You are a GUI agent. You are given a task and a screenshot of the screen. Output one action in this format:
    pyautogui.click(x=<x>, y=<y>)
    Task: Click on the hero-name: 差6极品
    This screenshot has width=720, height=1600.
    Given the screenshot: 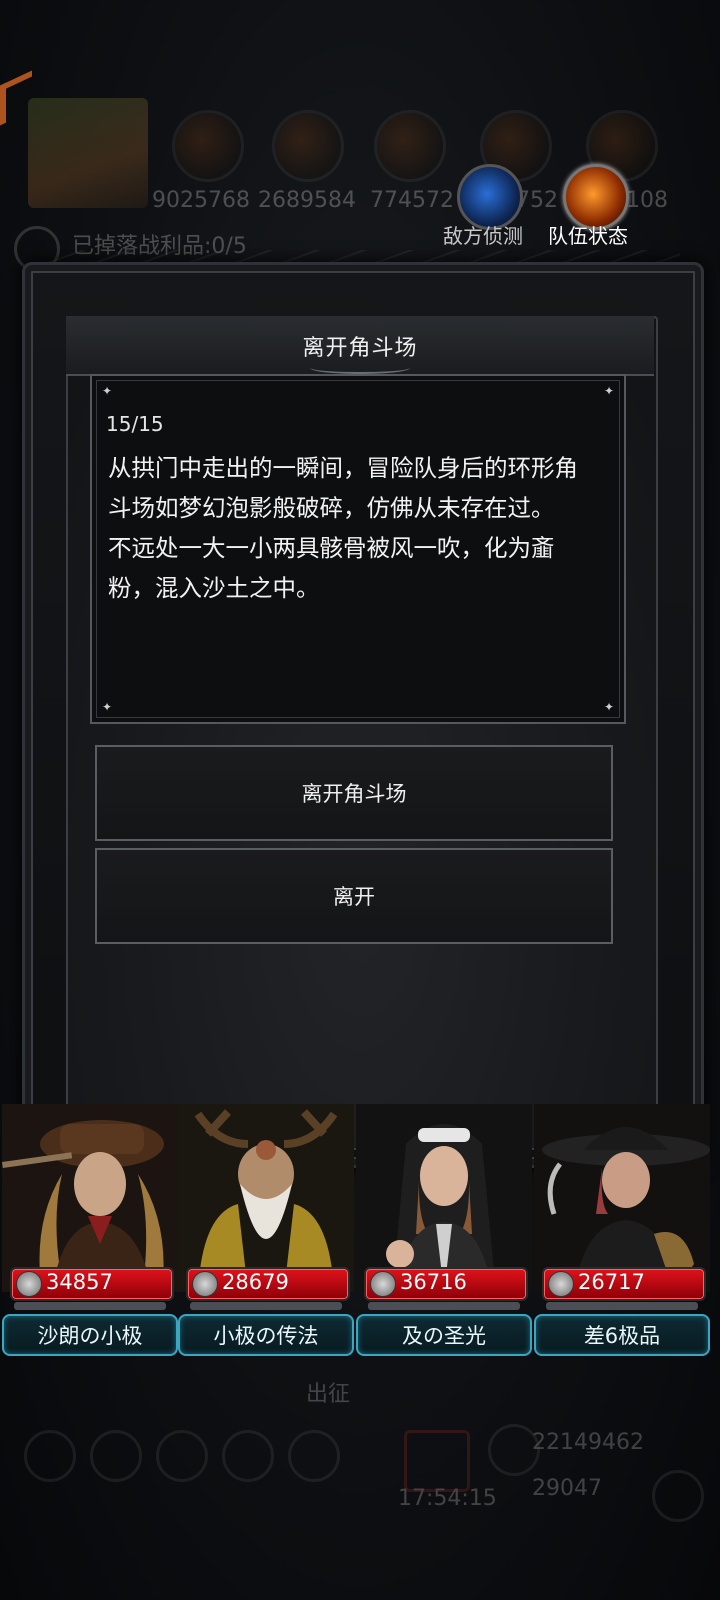 What is the action you would take?
    pyautogui.click(x=622, y=1335)
    